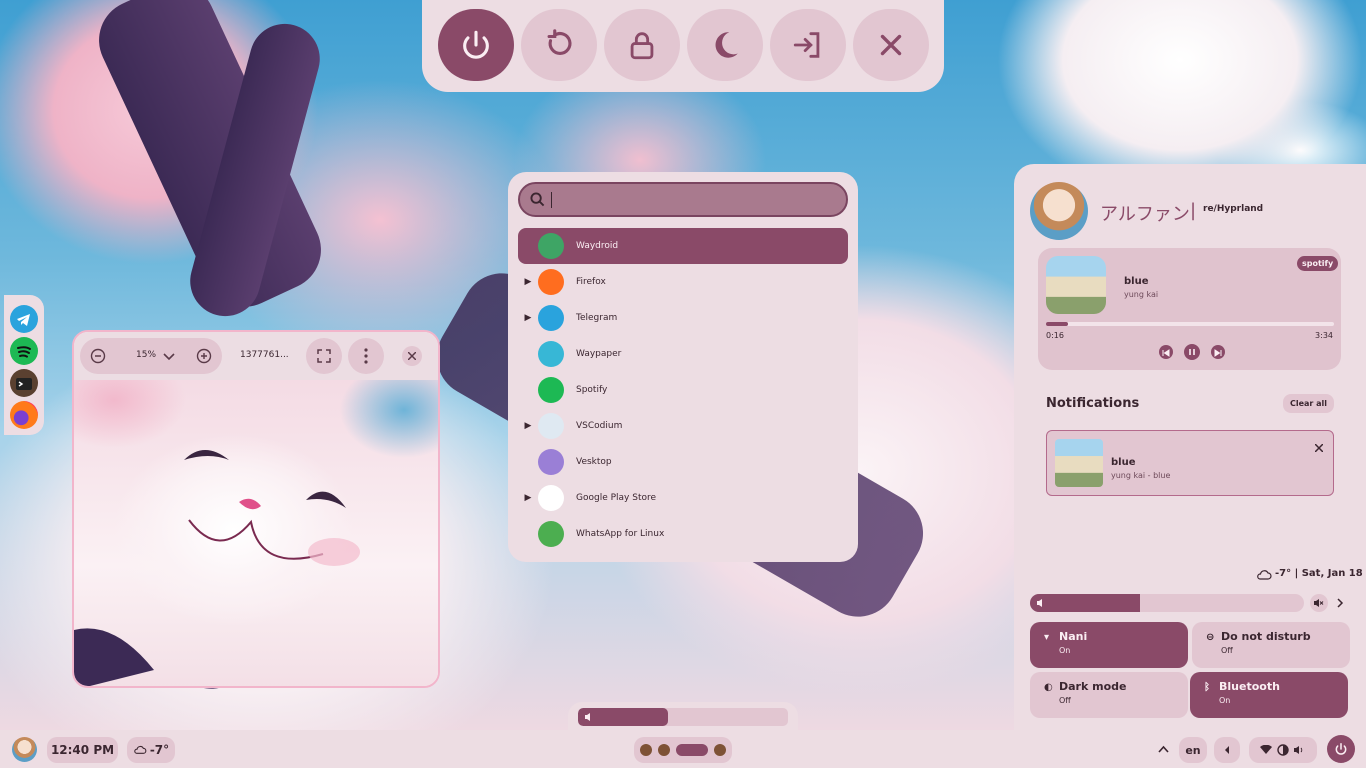  I want to click on toggle-dnd: ⊖ Do not disturb Off, so click(1271, 645).